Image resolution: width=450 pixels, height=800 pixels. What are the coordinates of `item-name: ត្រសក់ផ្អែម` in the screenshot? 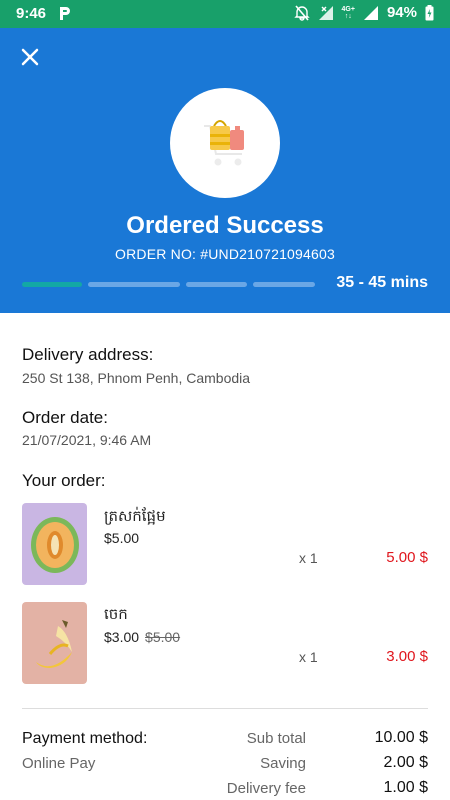 It's located at (135, 516).